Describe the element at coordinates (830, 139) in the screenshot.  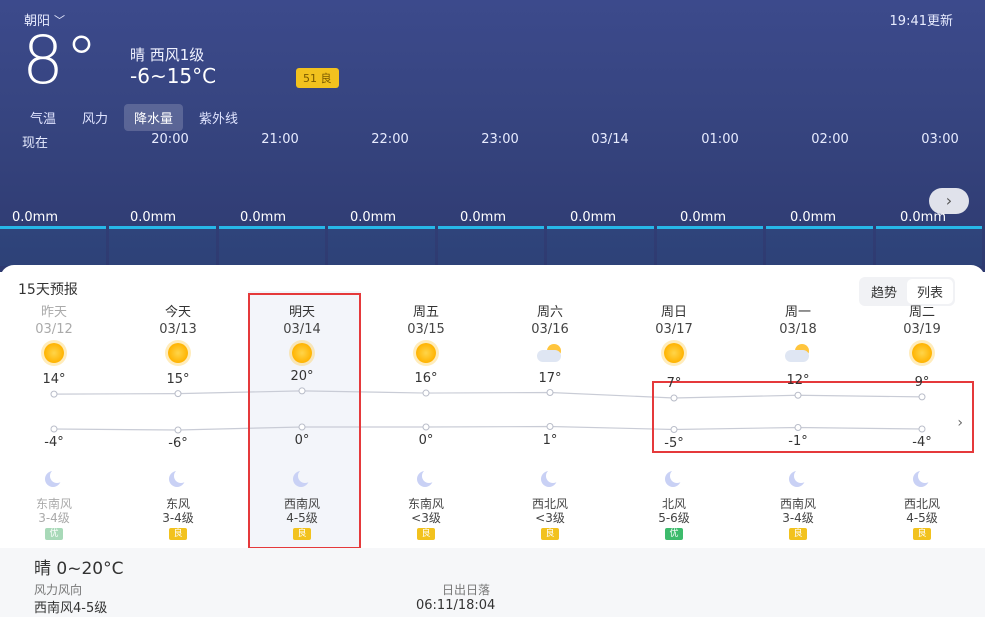
I see `hourly-time: 02:00` at that location.